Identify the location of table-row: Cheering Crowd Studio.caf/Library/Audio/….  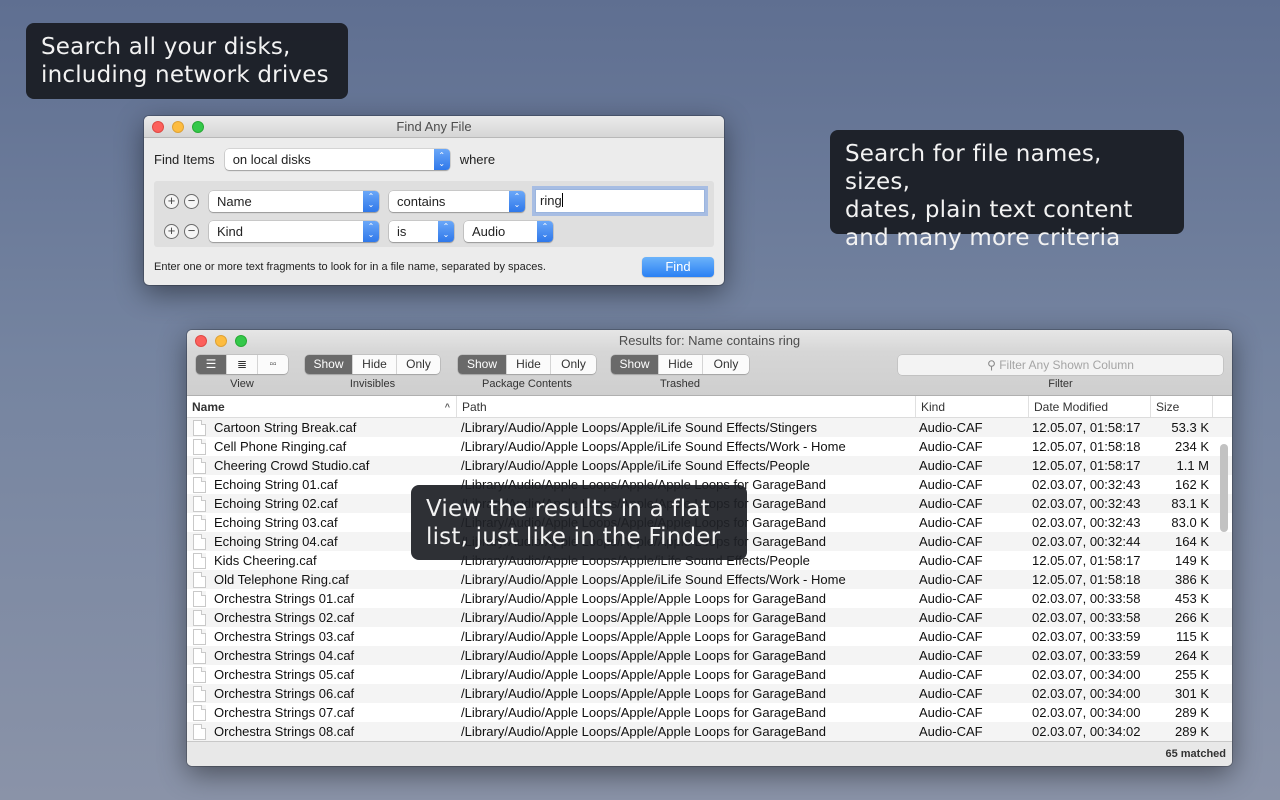
(709, 465).